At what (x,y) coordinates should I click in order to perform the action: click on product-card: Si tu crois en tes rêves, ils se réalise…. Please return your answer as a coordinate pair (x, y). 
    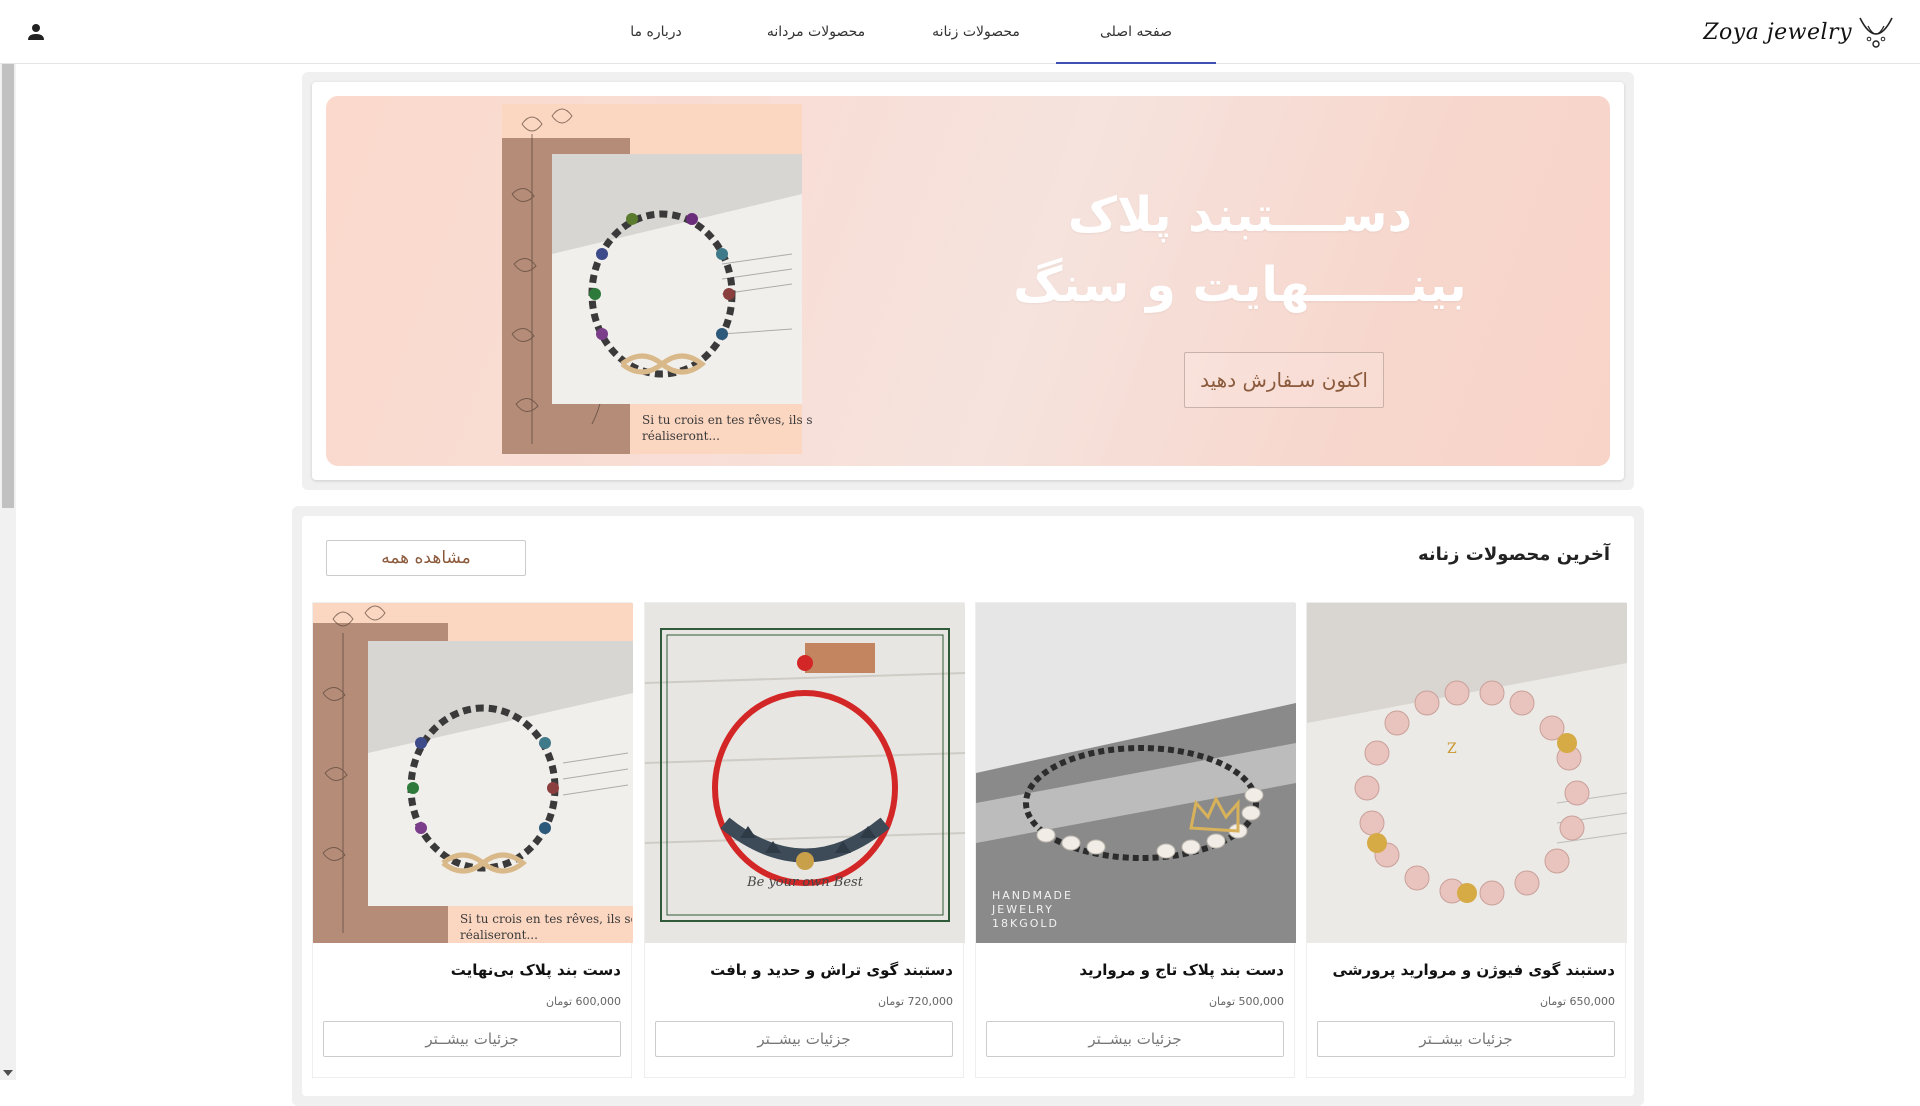
    Looking at the image, I should click on (472, 840).